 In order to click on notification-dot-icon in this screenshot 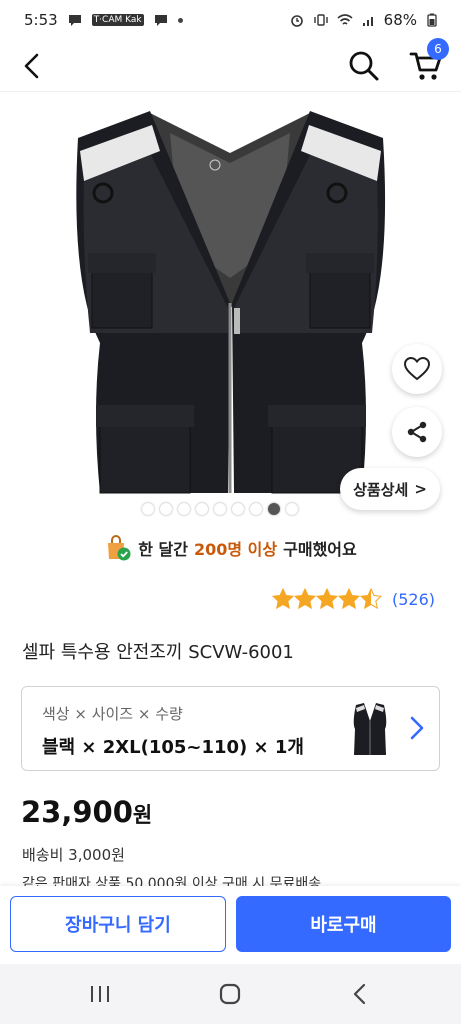, I will do `click(180, 20)`.